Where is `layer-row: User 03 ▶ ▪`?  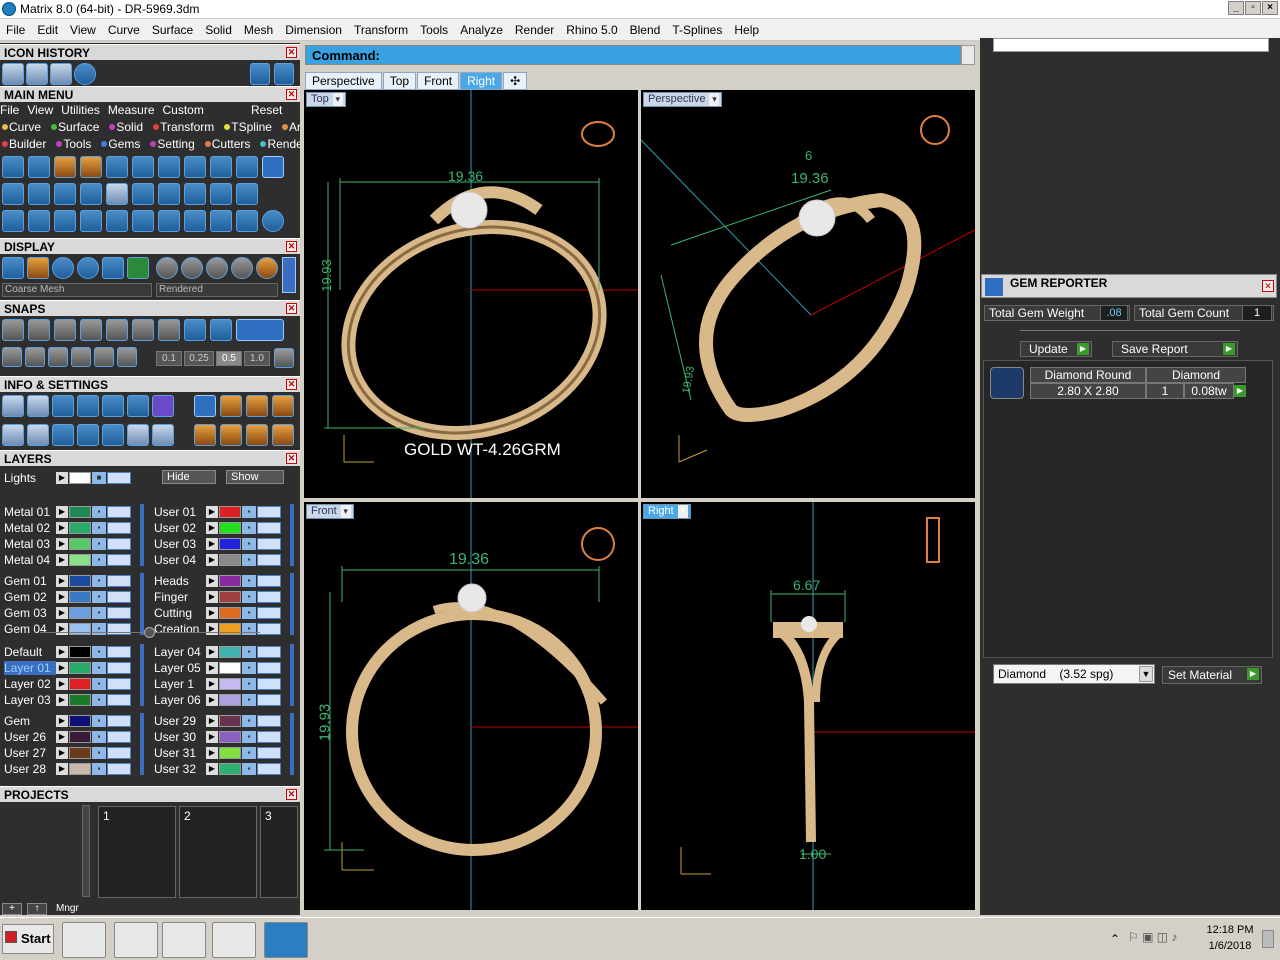
layer-row: User 03 ▶ ▪ is located at coordinates (217, 543).